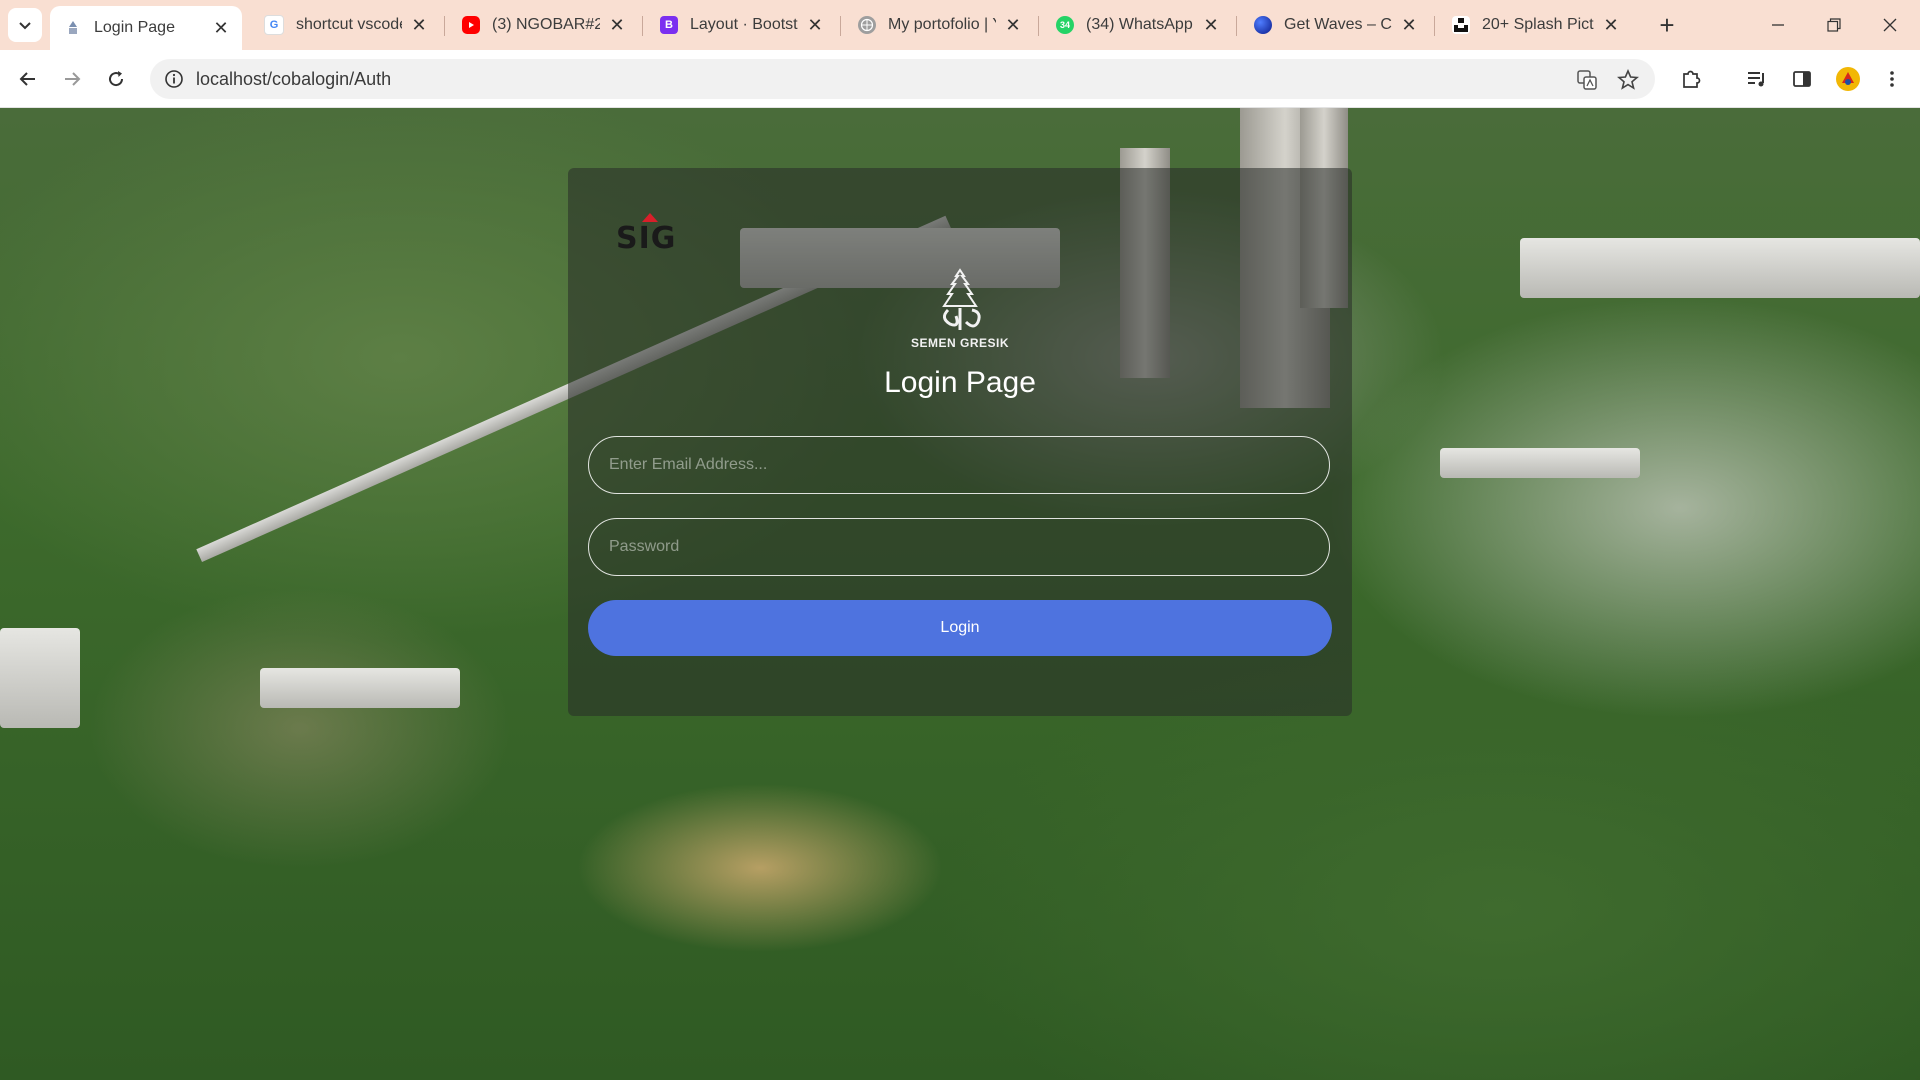  I want to click on profile-avatar, so click(1848, 79).